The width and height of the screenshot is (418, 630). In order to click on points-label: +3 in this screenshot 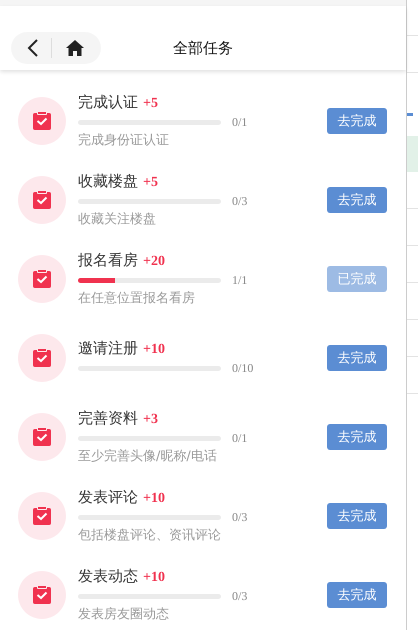, I will do `click(150, 420)`.